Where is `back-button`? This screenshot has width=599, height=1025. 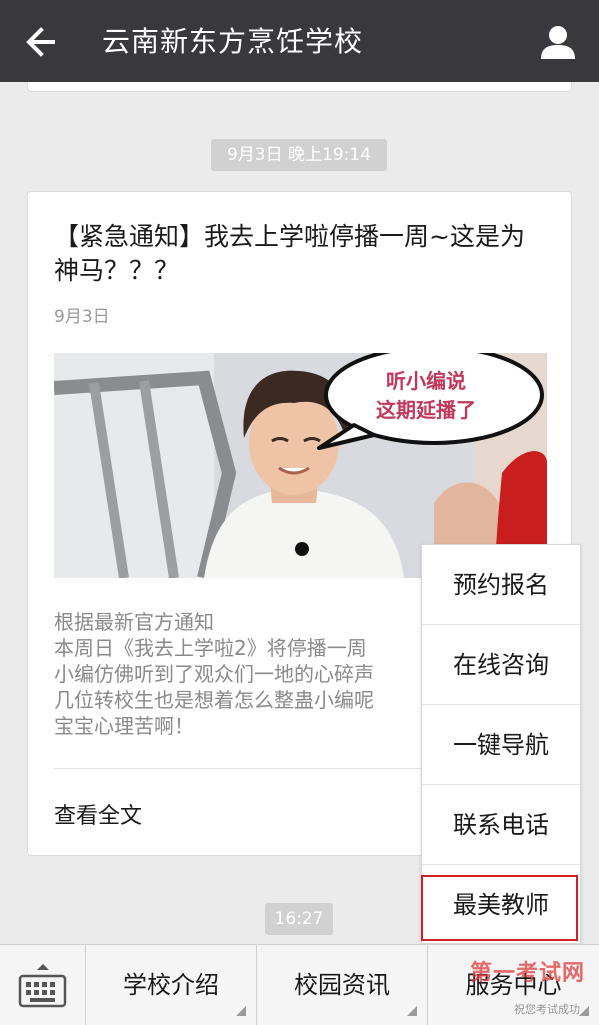
back-button is located at coordinates (42, 42).